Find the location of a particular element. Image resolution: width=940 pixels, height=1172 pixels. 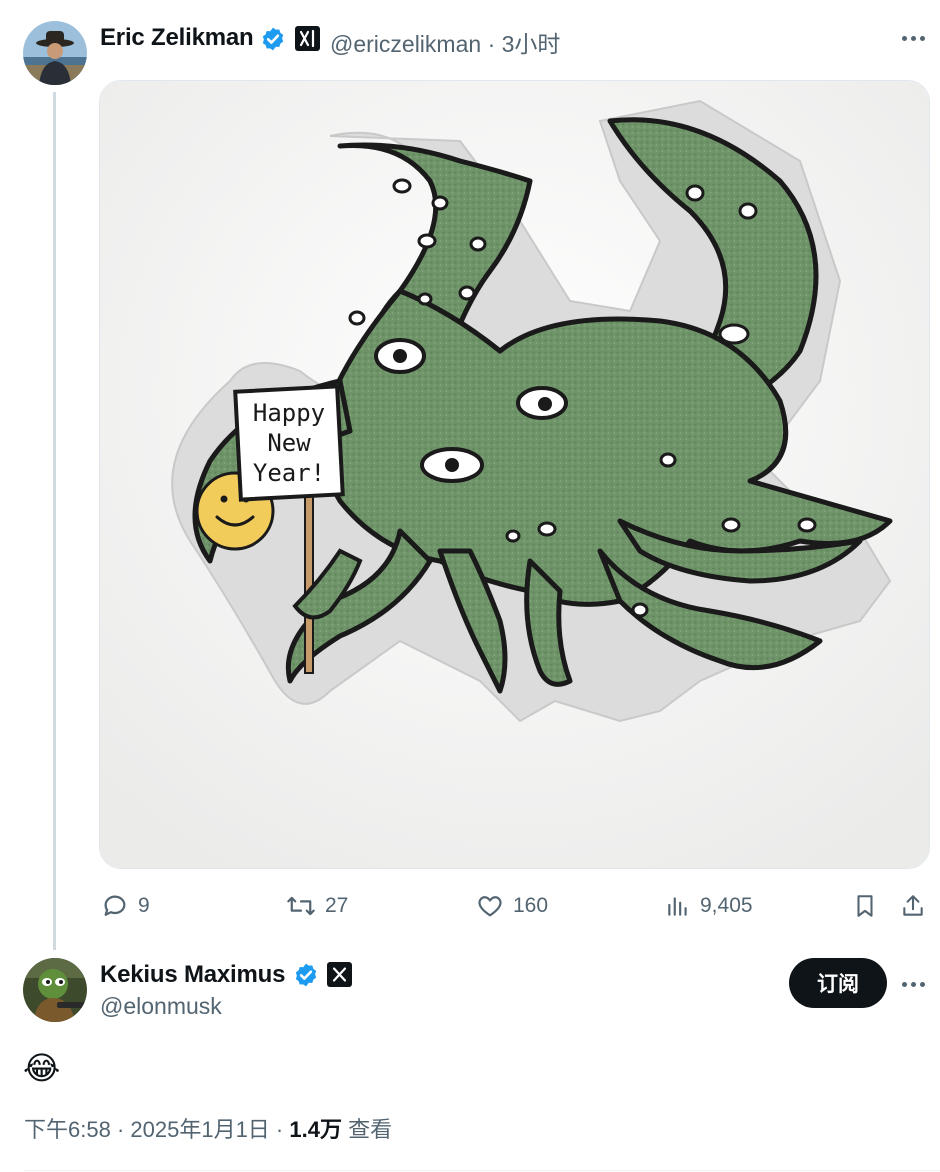

bookmark-button is located at coordinates (865, 906).